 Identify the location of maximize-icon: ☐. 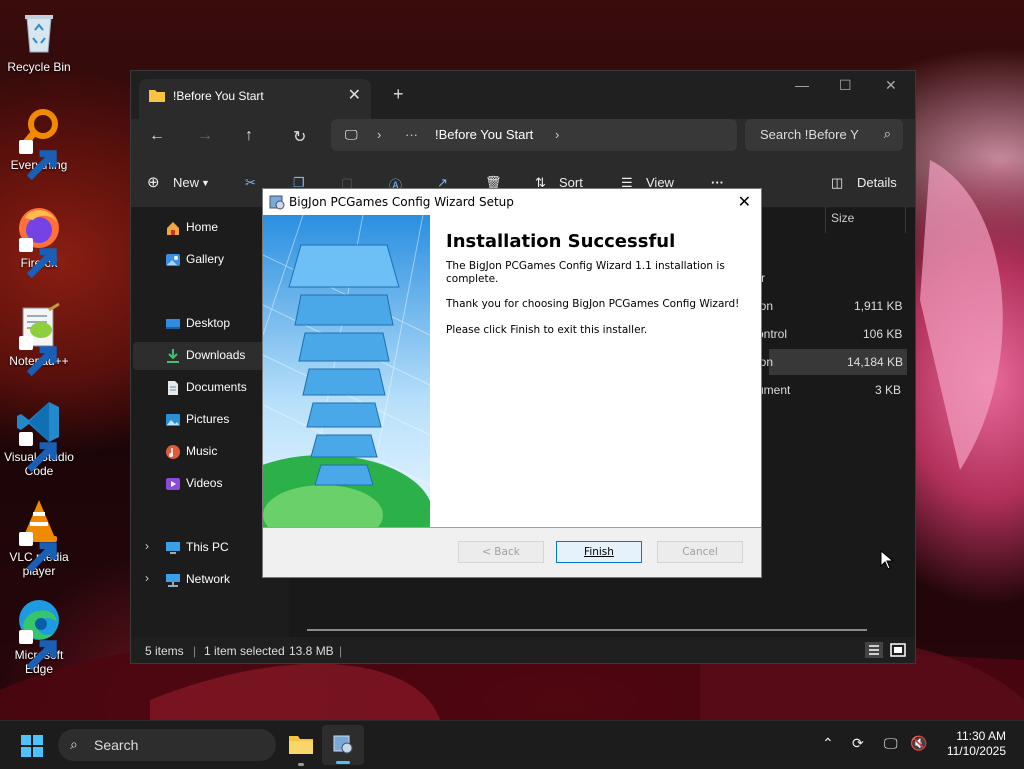
(845, 85).